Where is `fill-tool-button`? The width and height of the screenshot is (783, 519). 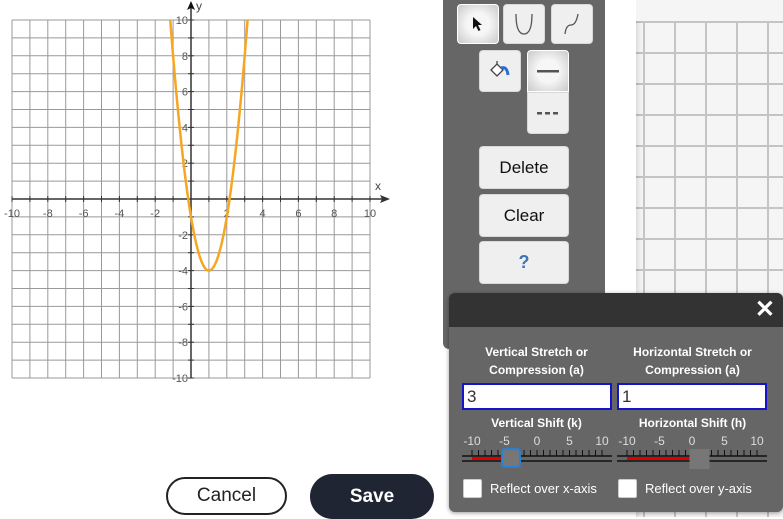
fill-tool-button is located at coordinates (500, 71).